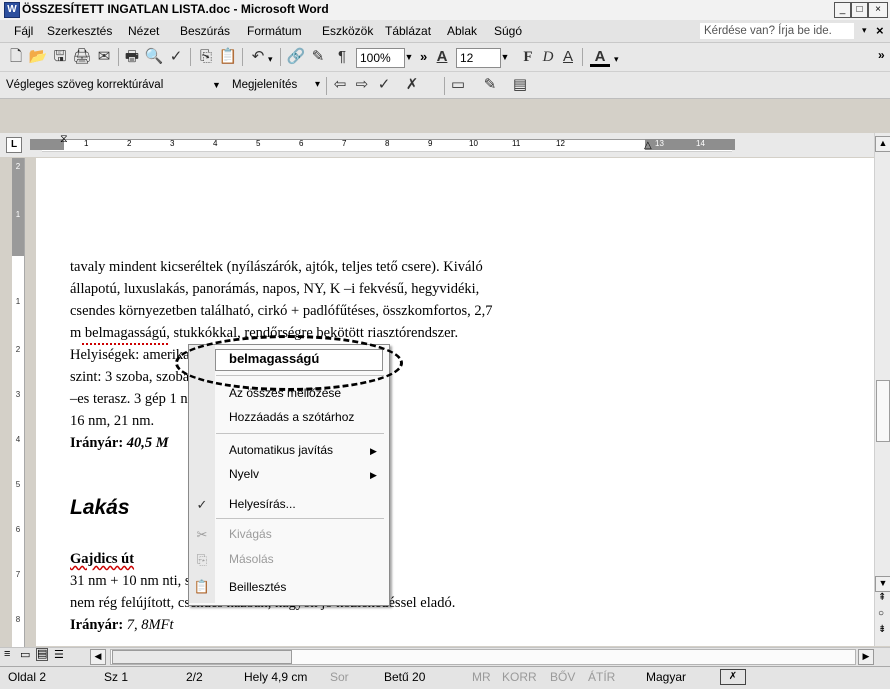 Image resolution: width=890 pixels, height=689 pixels. I want to click on new-comment-icon: ▭, so click(458, 85).